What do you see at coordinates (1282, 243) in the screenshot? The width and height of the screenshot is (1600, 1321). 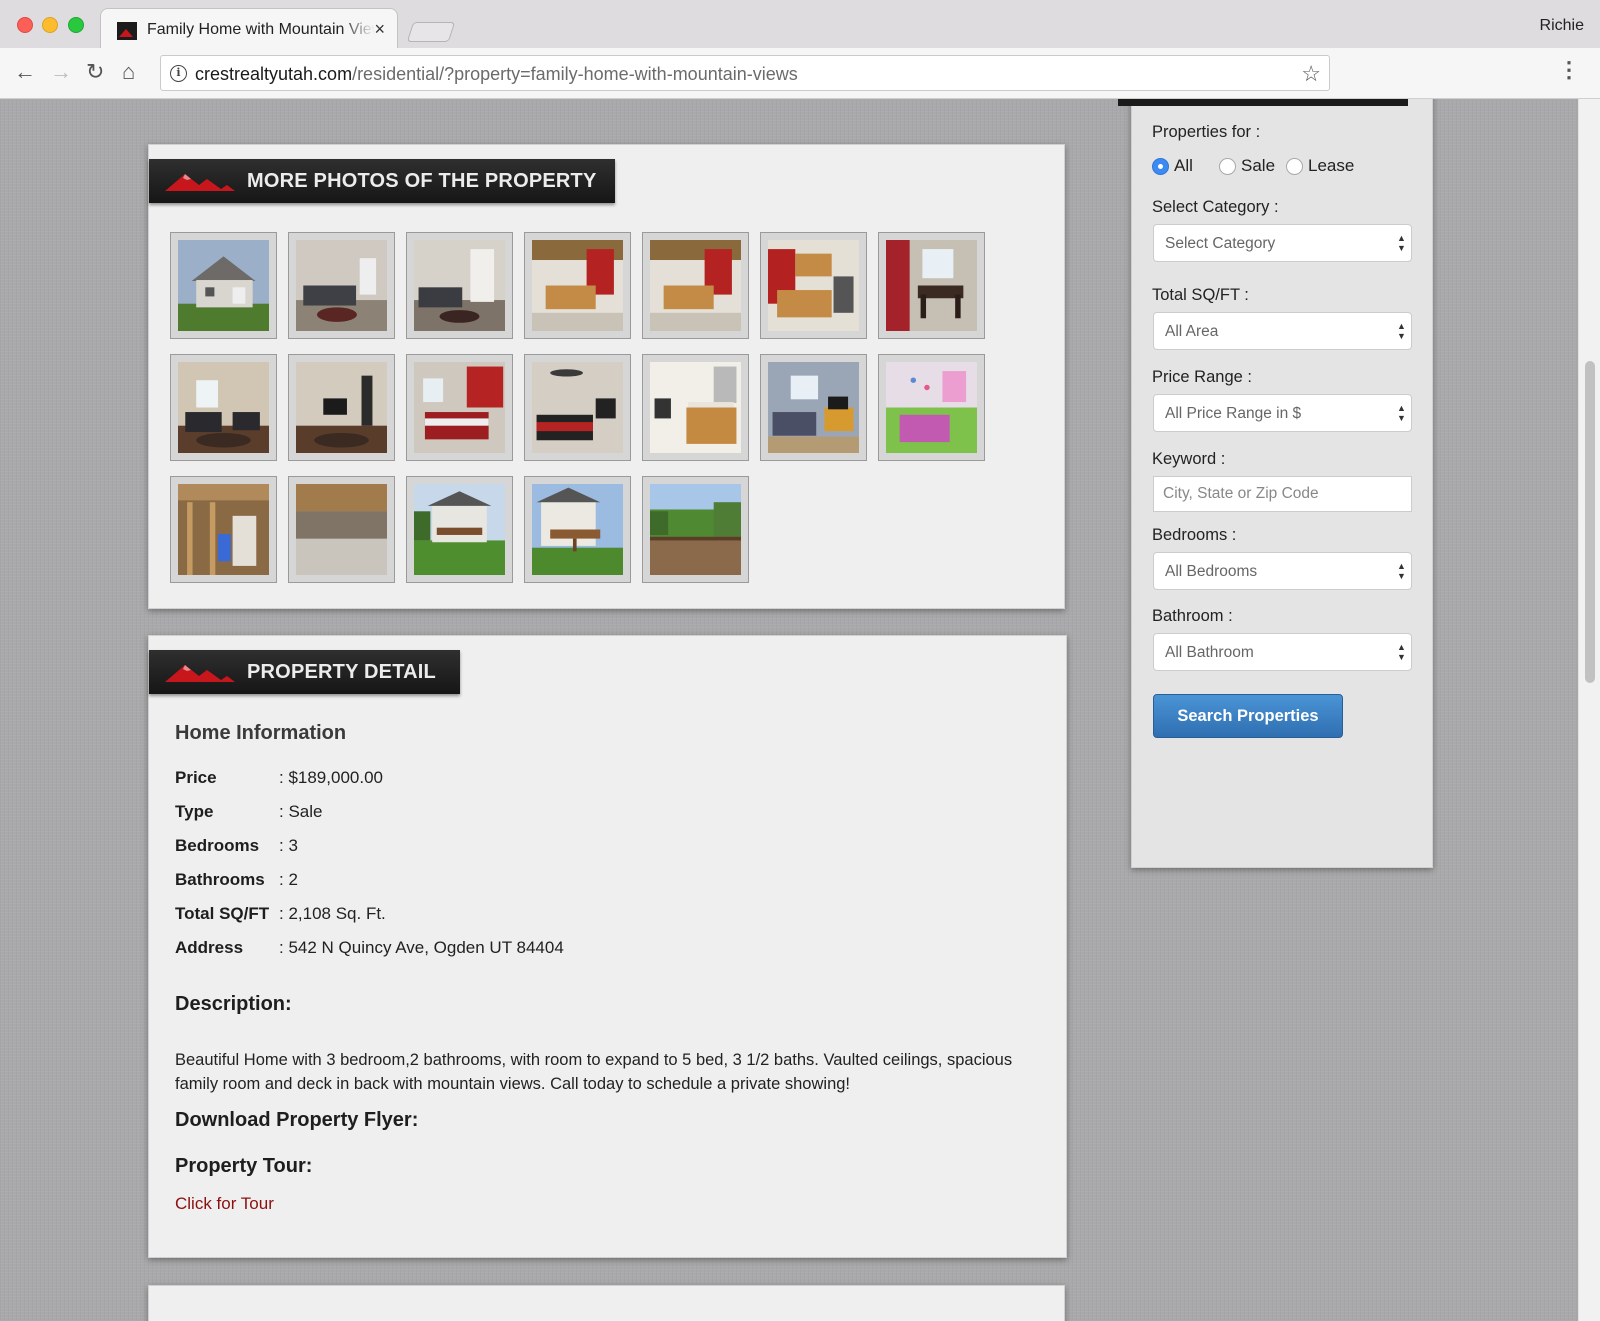 I see `category-select: Select Category ▲ ▼` at bounding box center [1282, 243].